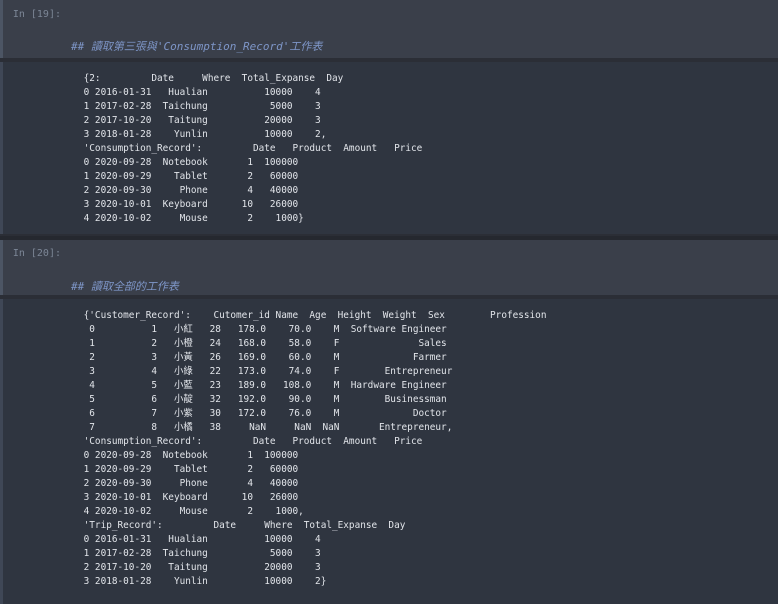  Describe the element at coordinates (36, 14) in the screenshot. I see `input-prompt: In [19]:` at that location.